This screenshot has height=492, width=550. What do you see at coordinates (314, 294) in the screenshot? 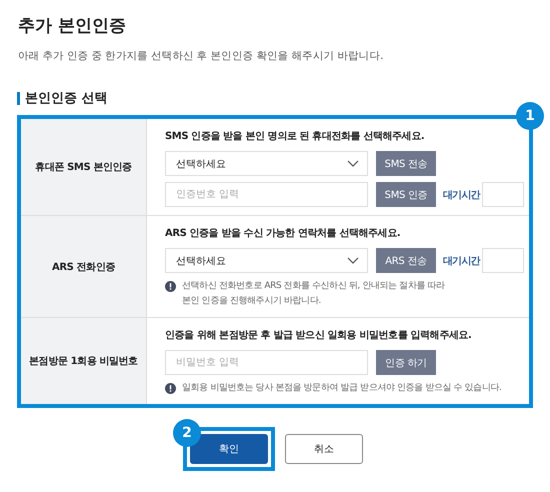
I see `note-text: 선택하신 전화번호로 ARS 전화를 수신하신 뒤, 안내되는 절차를 따라 본인 인증을 진행해주시기 바랍니다.` at bounding box center [314, 294].